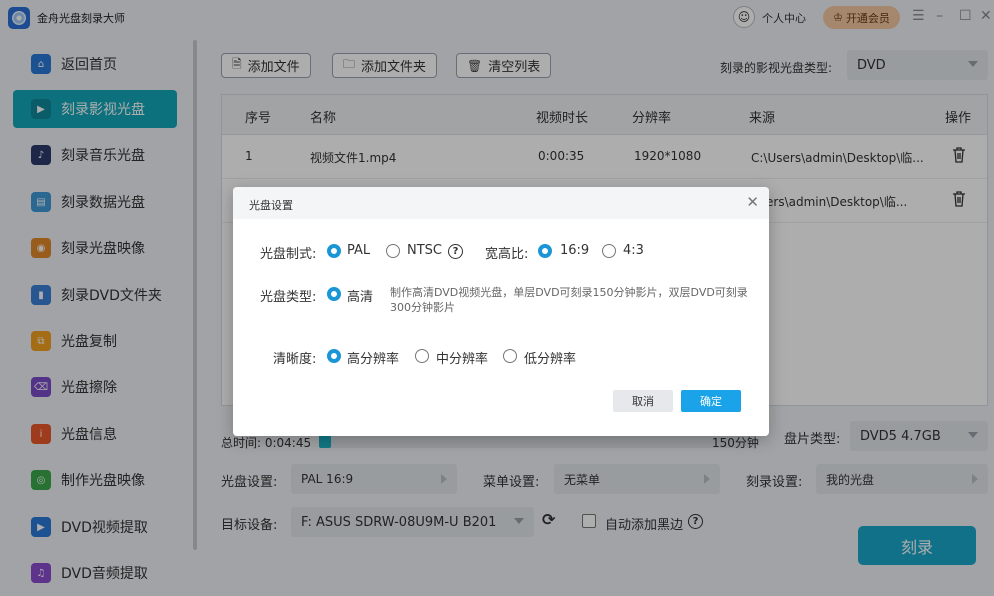 The width and height of the screenshot is (994, 596). What do you see at coordinates (424, 250) in the screenshot?
I see `format-ntsc-label: NTSC` at bounding box center [424, 250].